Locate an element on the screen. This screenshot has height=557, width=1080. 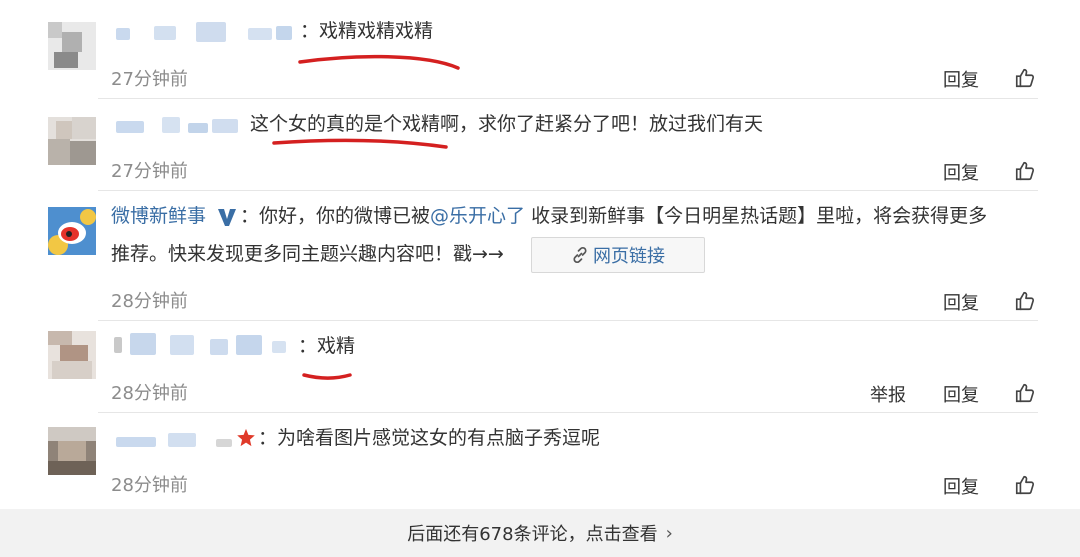
comment-text-line2: 推荐。快来发现更多同主题兴趣内容吧！戳→→ is located at coordinates (307, 254).